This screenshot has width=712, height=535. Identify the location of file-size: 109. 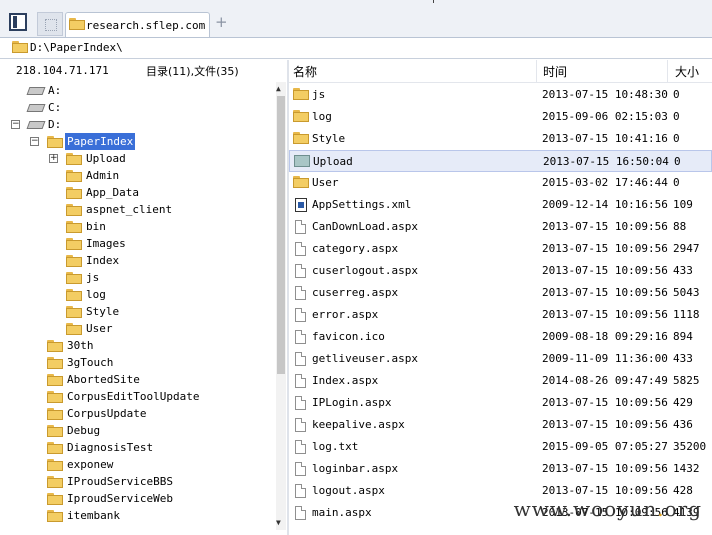
(683, 204).